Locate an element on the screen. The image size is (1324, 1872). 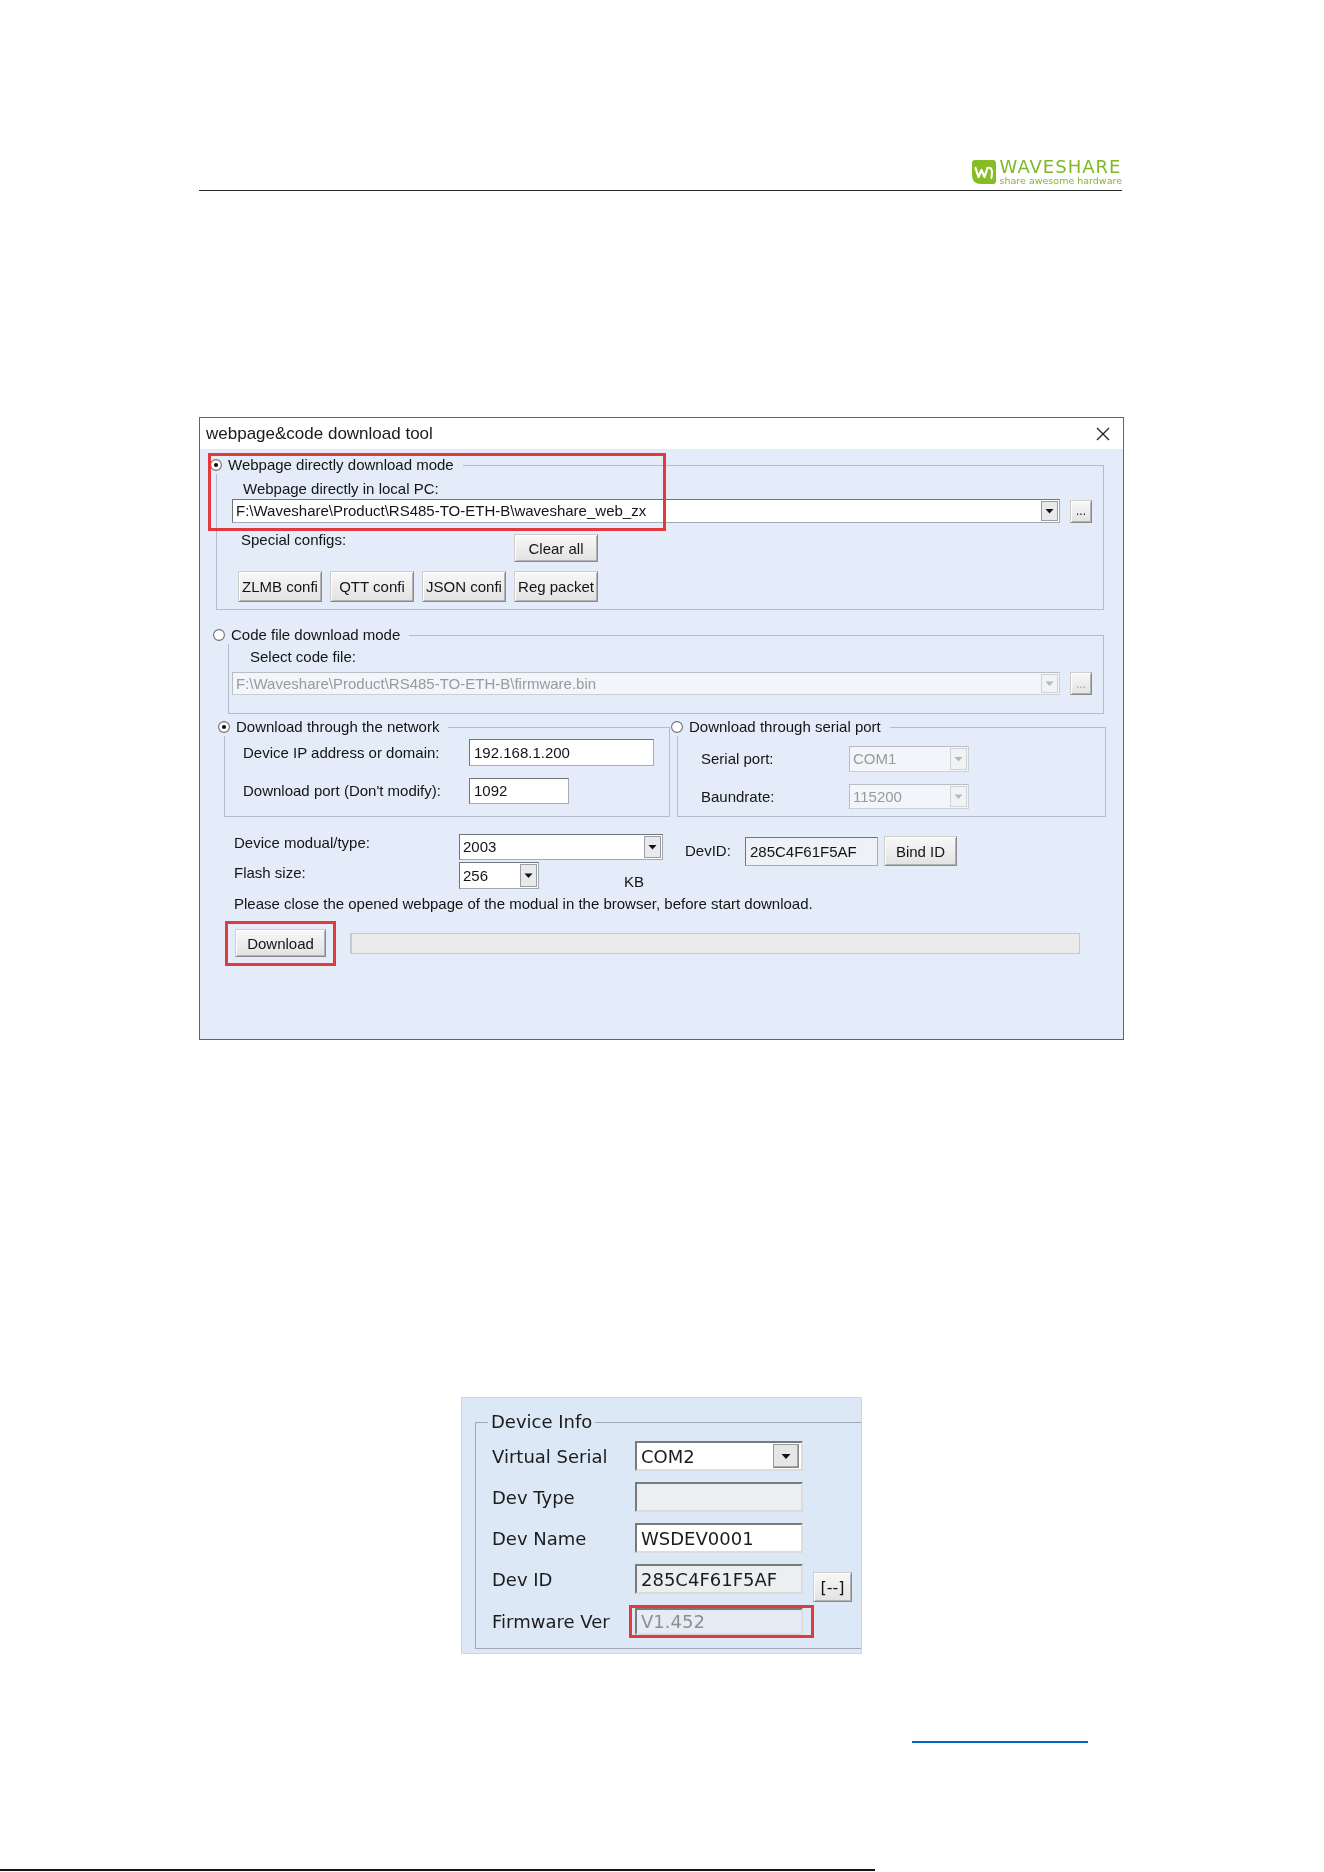
bind-button: Bind ID is located at coordinates (920, 851).